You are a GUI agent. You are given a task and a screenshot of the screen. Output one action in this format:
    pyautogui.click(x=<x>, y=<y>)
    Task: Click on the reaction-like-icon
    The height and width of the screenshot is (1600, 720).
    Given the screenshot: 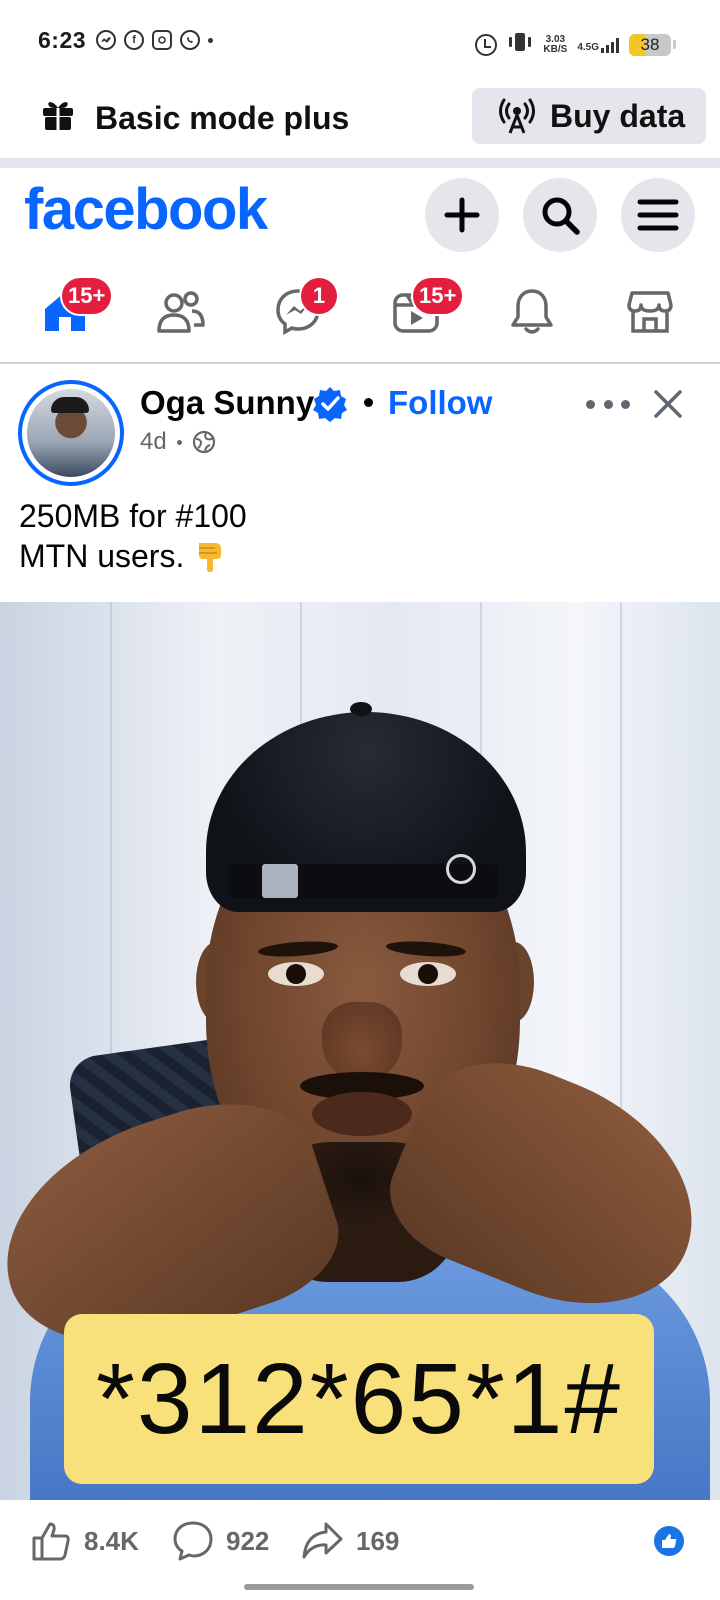 What is the action you would take?
    pyautogui.click(x=669, y=1541)
    